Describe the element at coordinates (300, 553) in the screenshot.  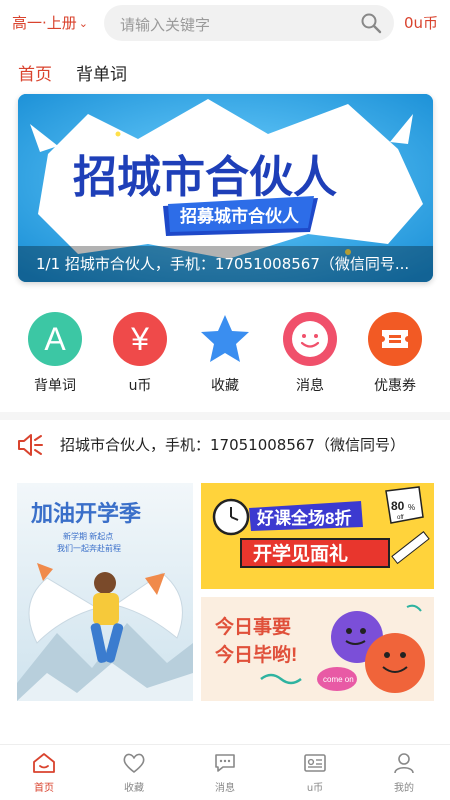
I see `svg-text: 开学见面礼` at that location.